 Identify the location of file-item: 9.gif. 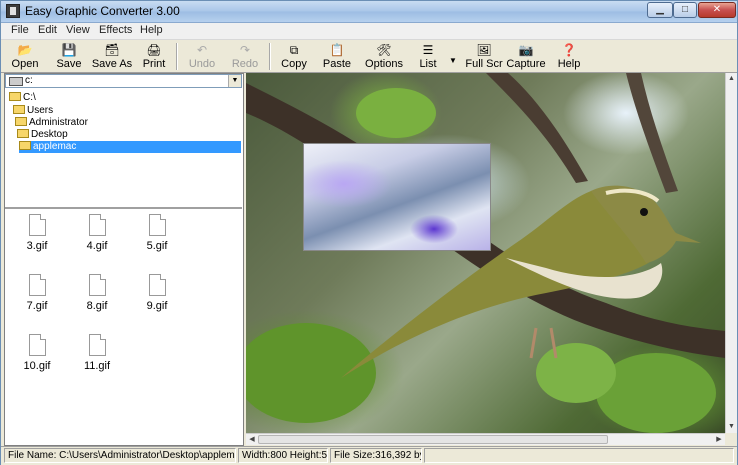
(157, 293).